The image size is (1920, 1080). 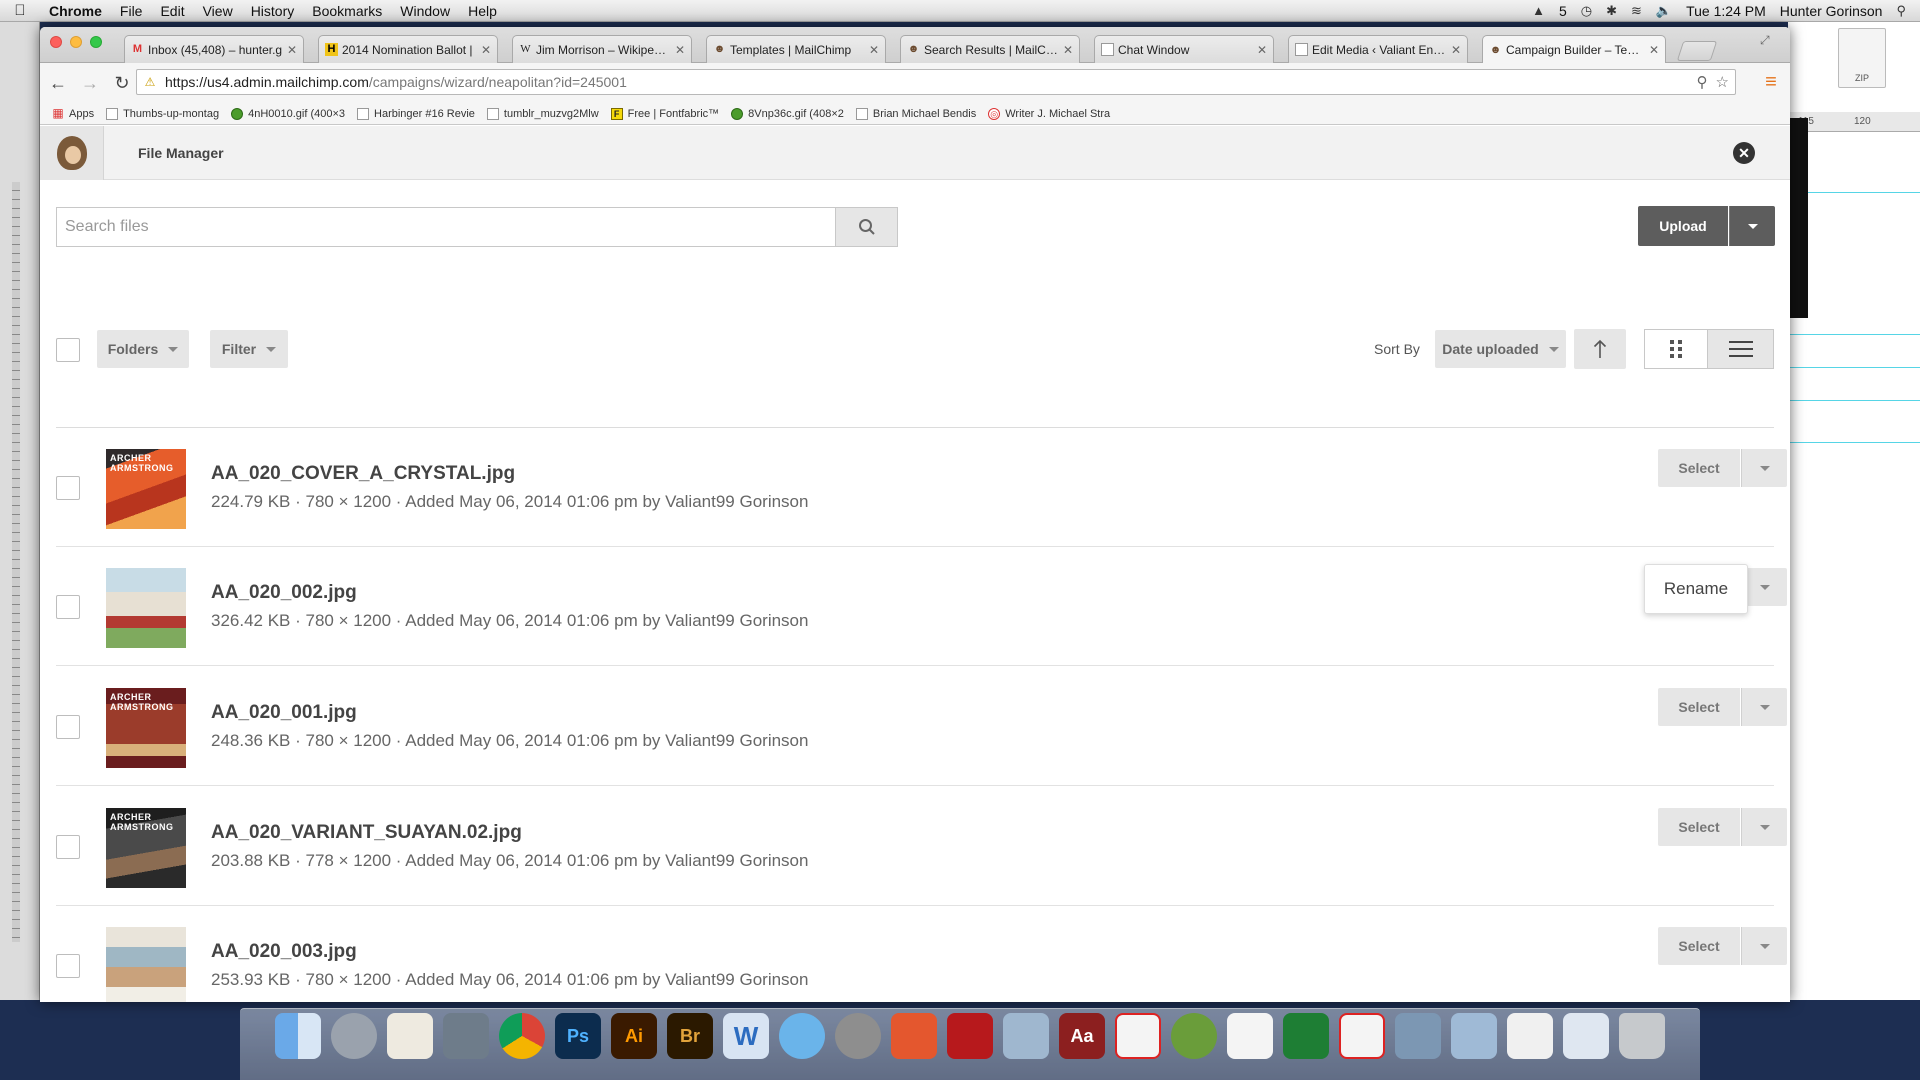 What do you see at coordinates (354, 1036) in the screenshot?
I see `launchpad-icon` at bounding box center [354, 1036].